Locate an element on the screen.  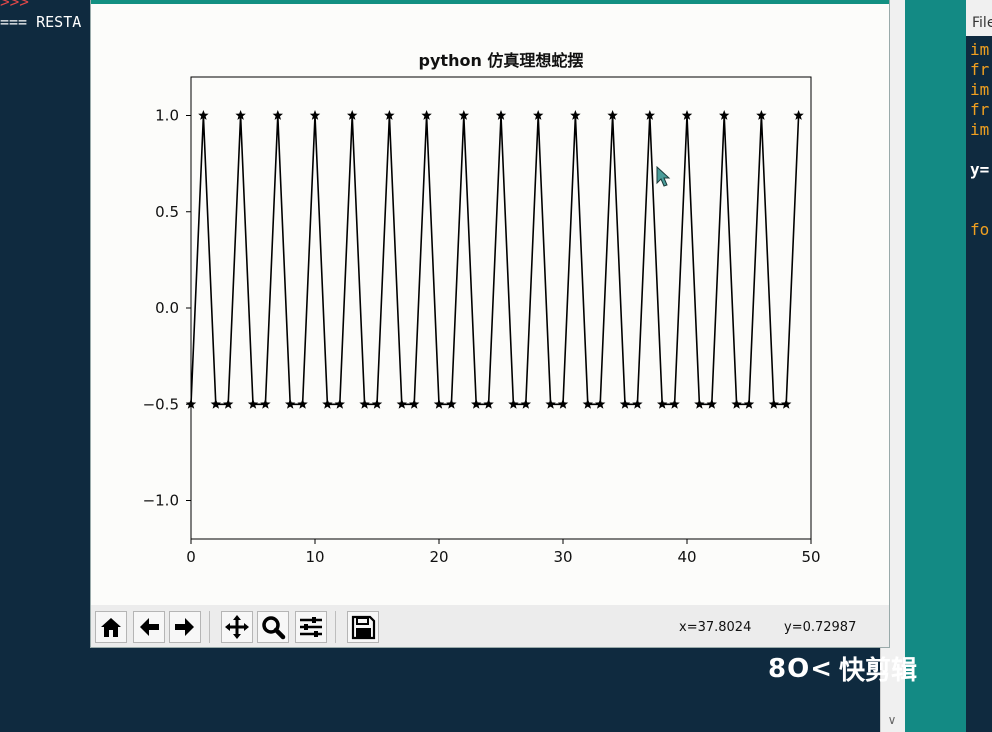
terminal-restart-text: === RESTA is located at coordinates (41, 22).